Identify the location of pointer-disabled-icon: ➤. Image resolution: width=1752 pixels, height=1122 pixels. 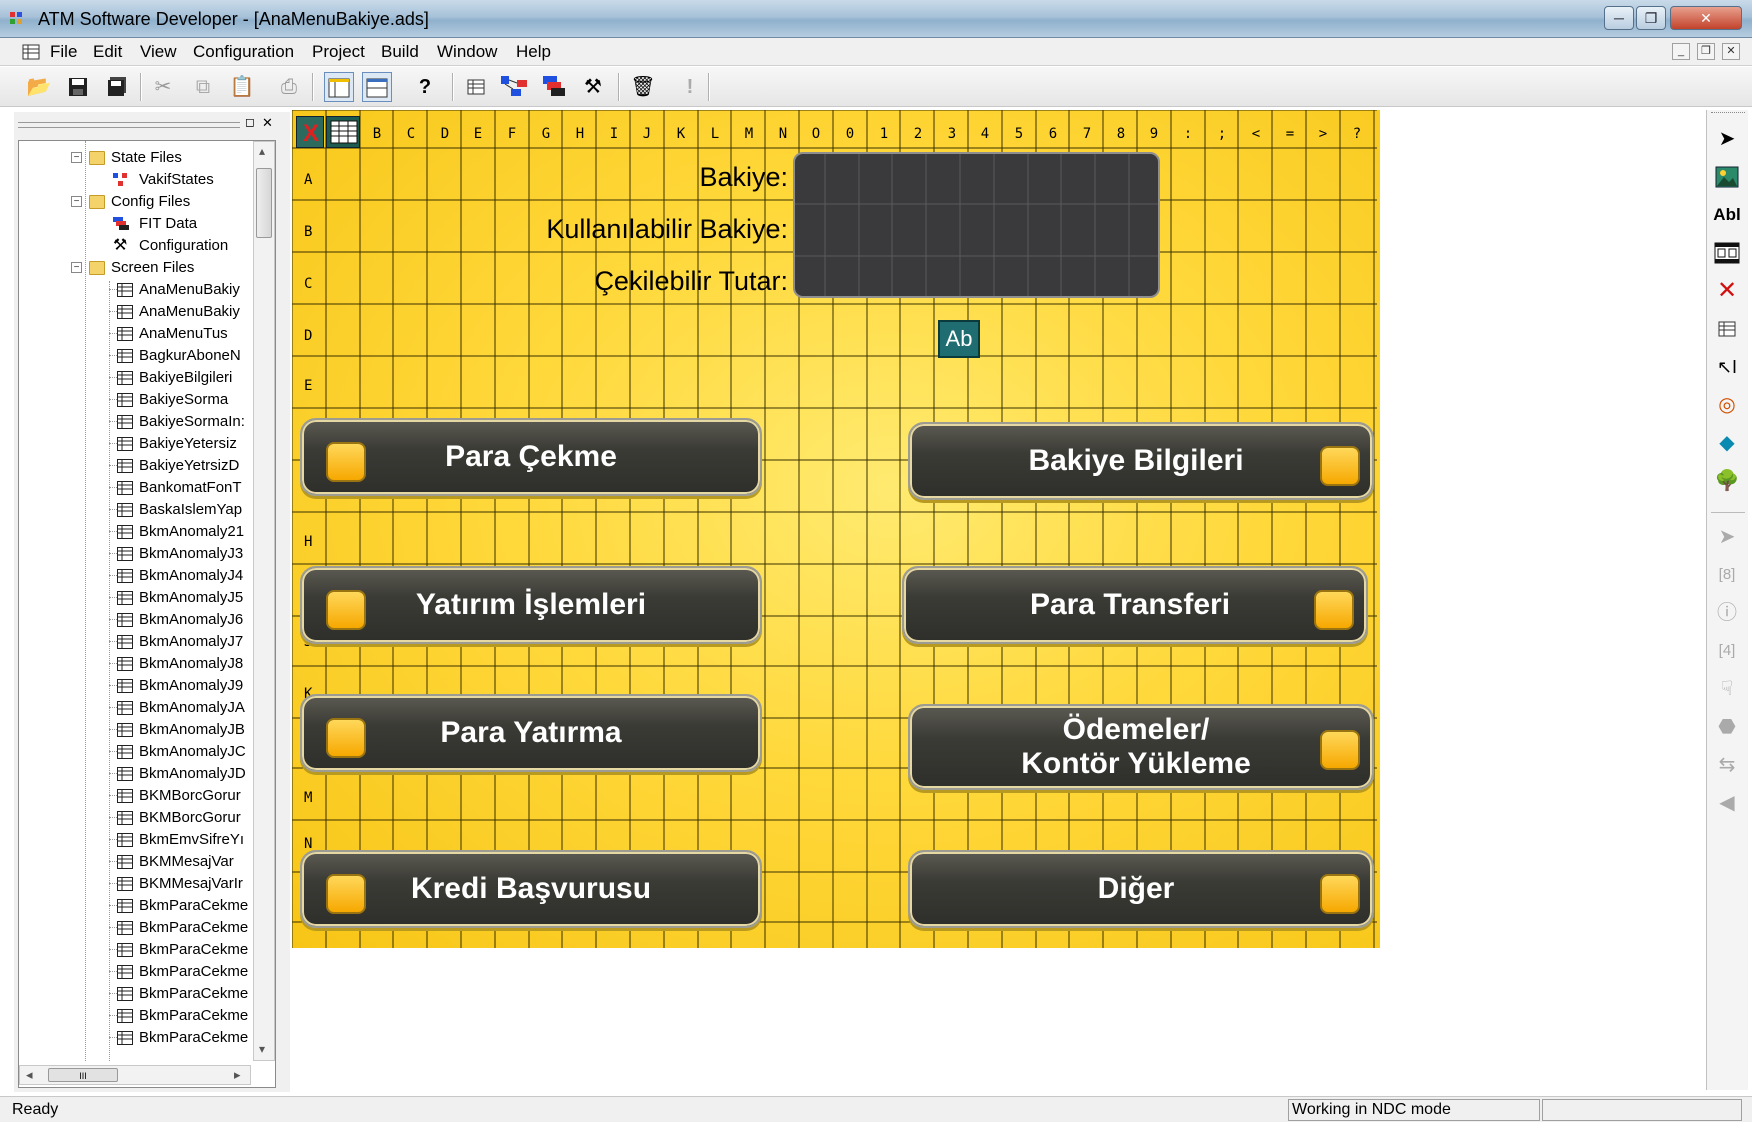
(1727, 537).